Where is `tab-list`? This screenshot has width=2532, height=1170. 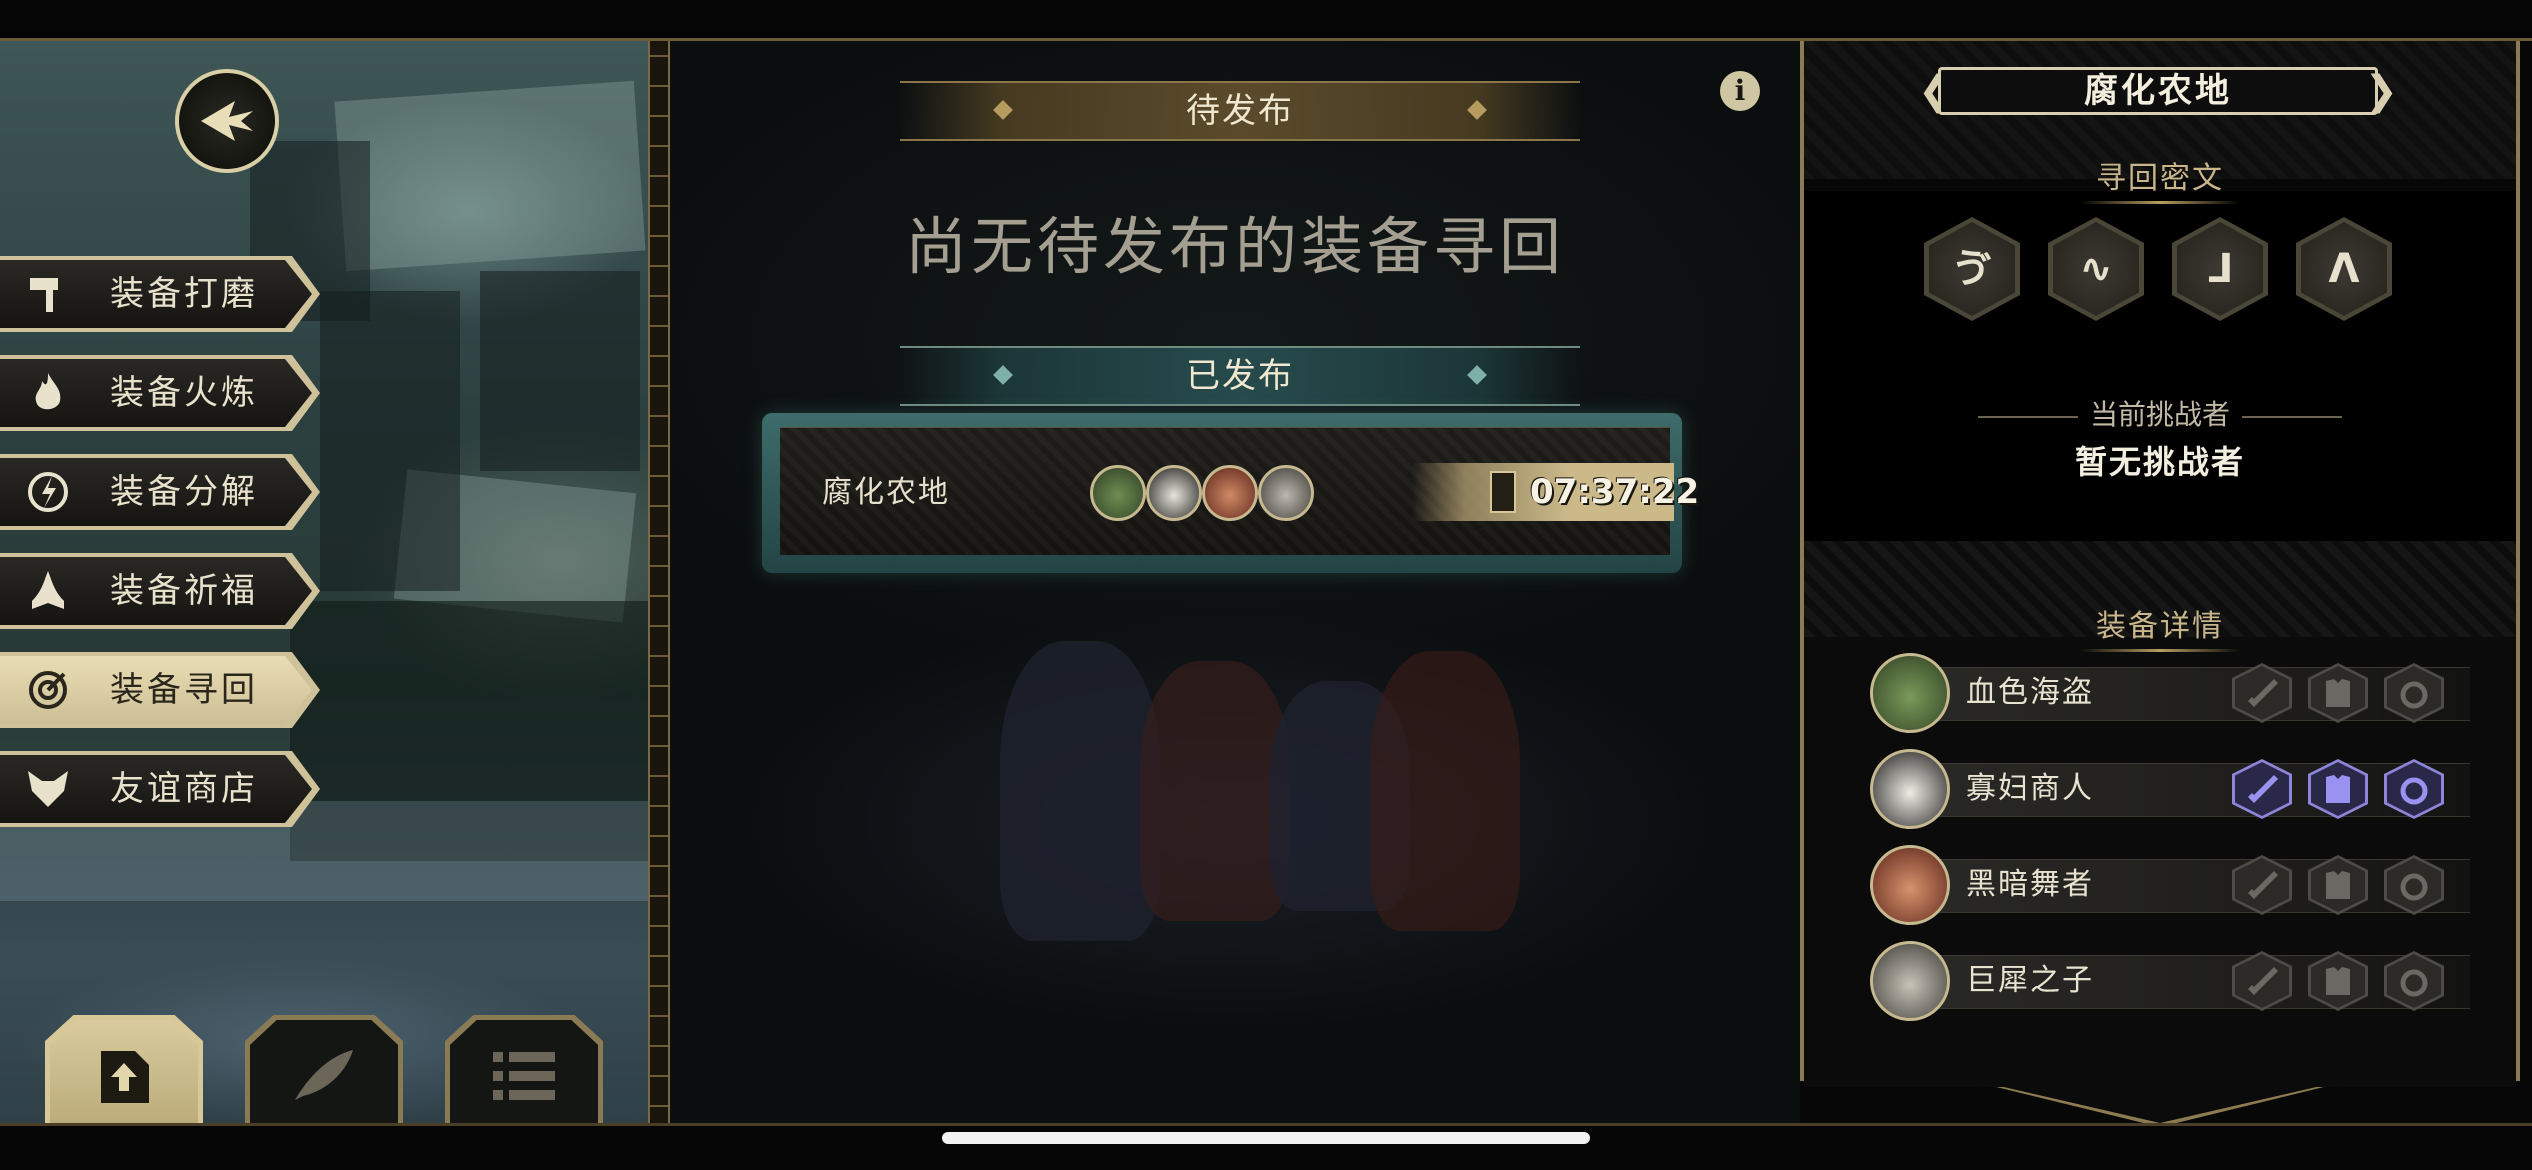 tab-list is located at coordinates (524, 1069).